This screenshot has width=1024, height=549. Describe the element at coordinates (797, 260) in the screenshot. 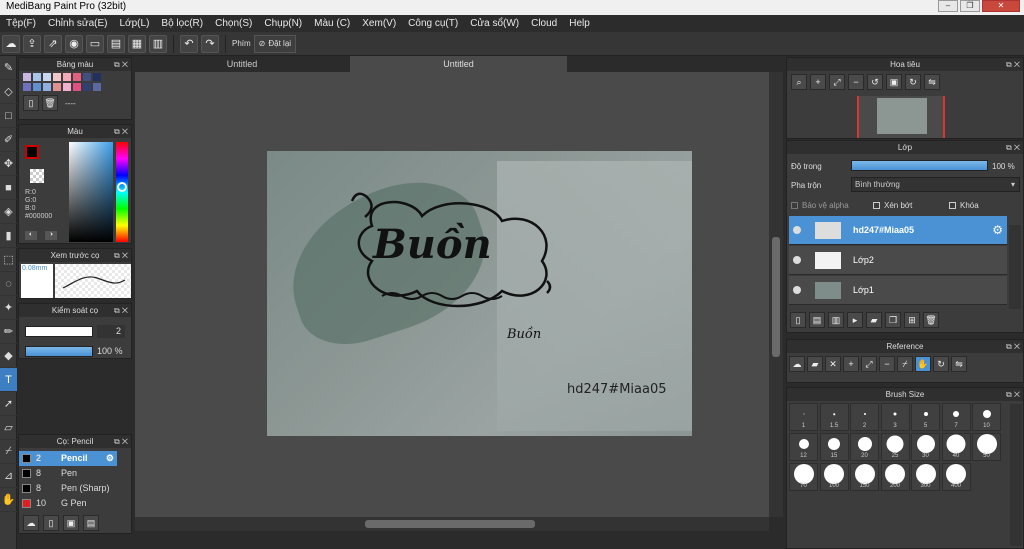

I see `visibility-icon` at that location.